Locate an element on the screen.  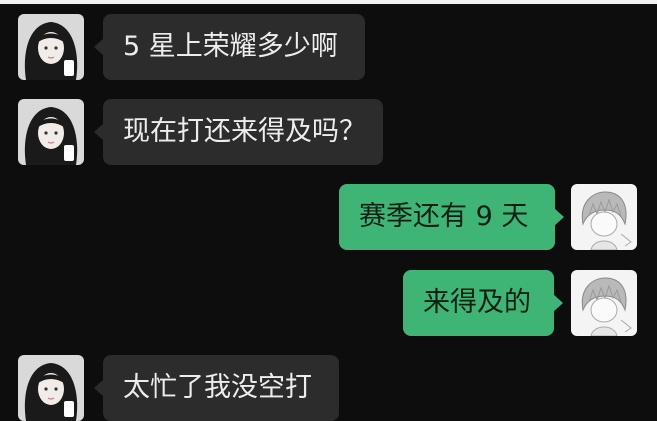
message-bubble: 5 星上荣耀多少啊 is located at coordinates (229, 47).